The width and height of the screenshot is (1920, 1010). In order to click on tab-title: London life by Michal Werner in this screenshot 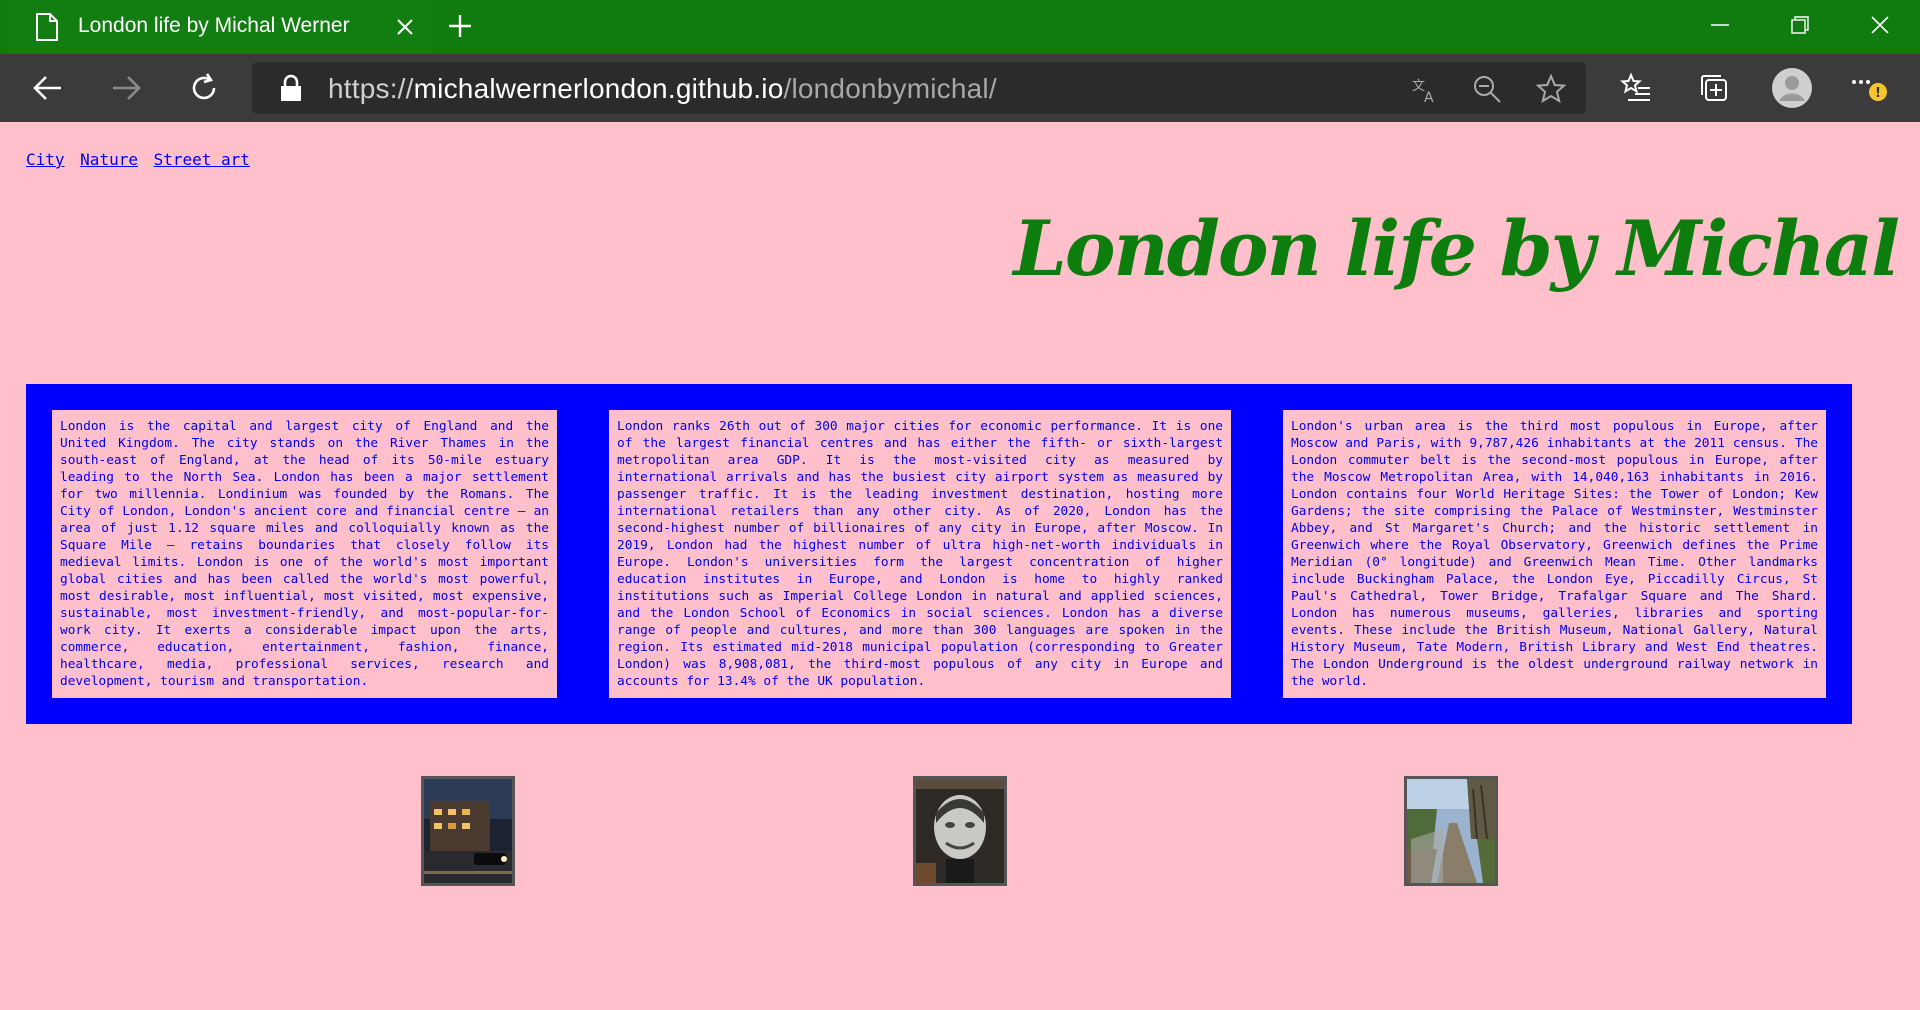, I will do `click(214, 25)`.